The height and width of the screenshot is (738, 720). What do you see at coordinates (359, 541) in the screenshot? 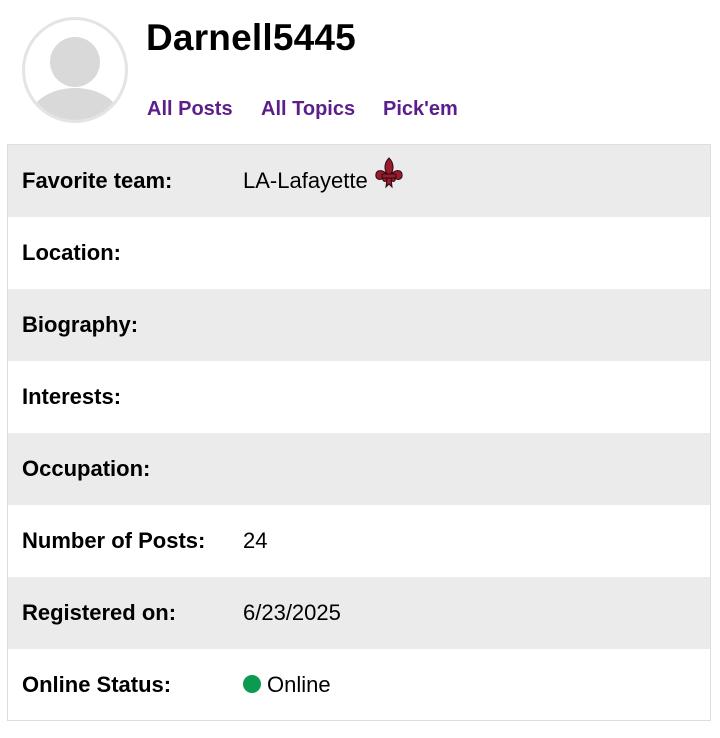
I see `number-of-posts-row: Number of Posts: 24` at bounding box center [359, 541].